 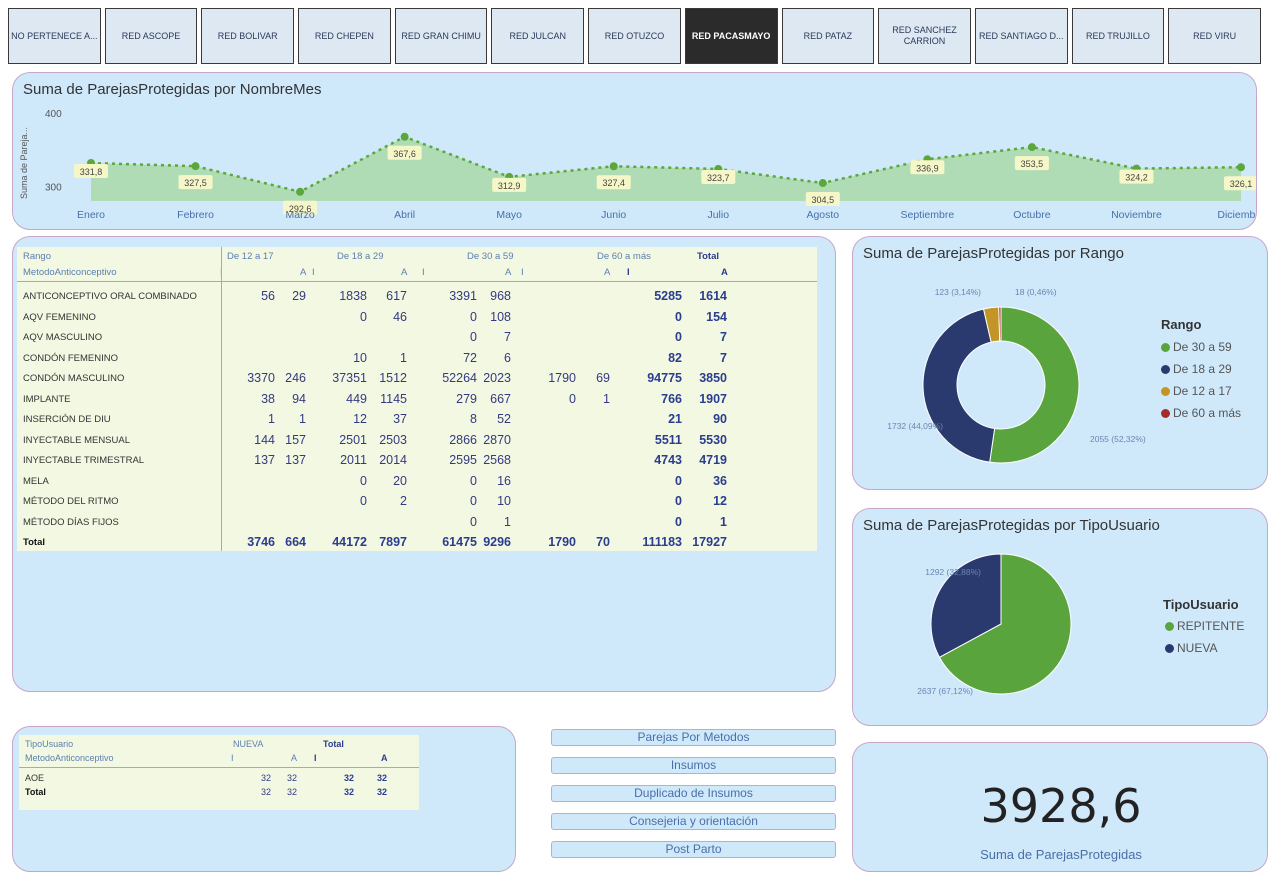 I want to click on matrix-row-label: IMPLANTE, so click(x=47, y=399).